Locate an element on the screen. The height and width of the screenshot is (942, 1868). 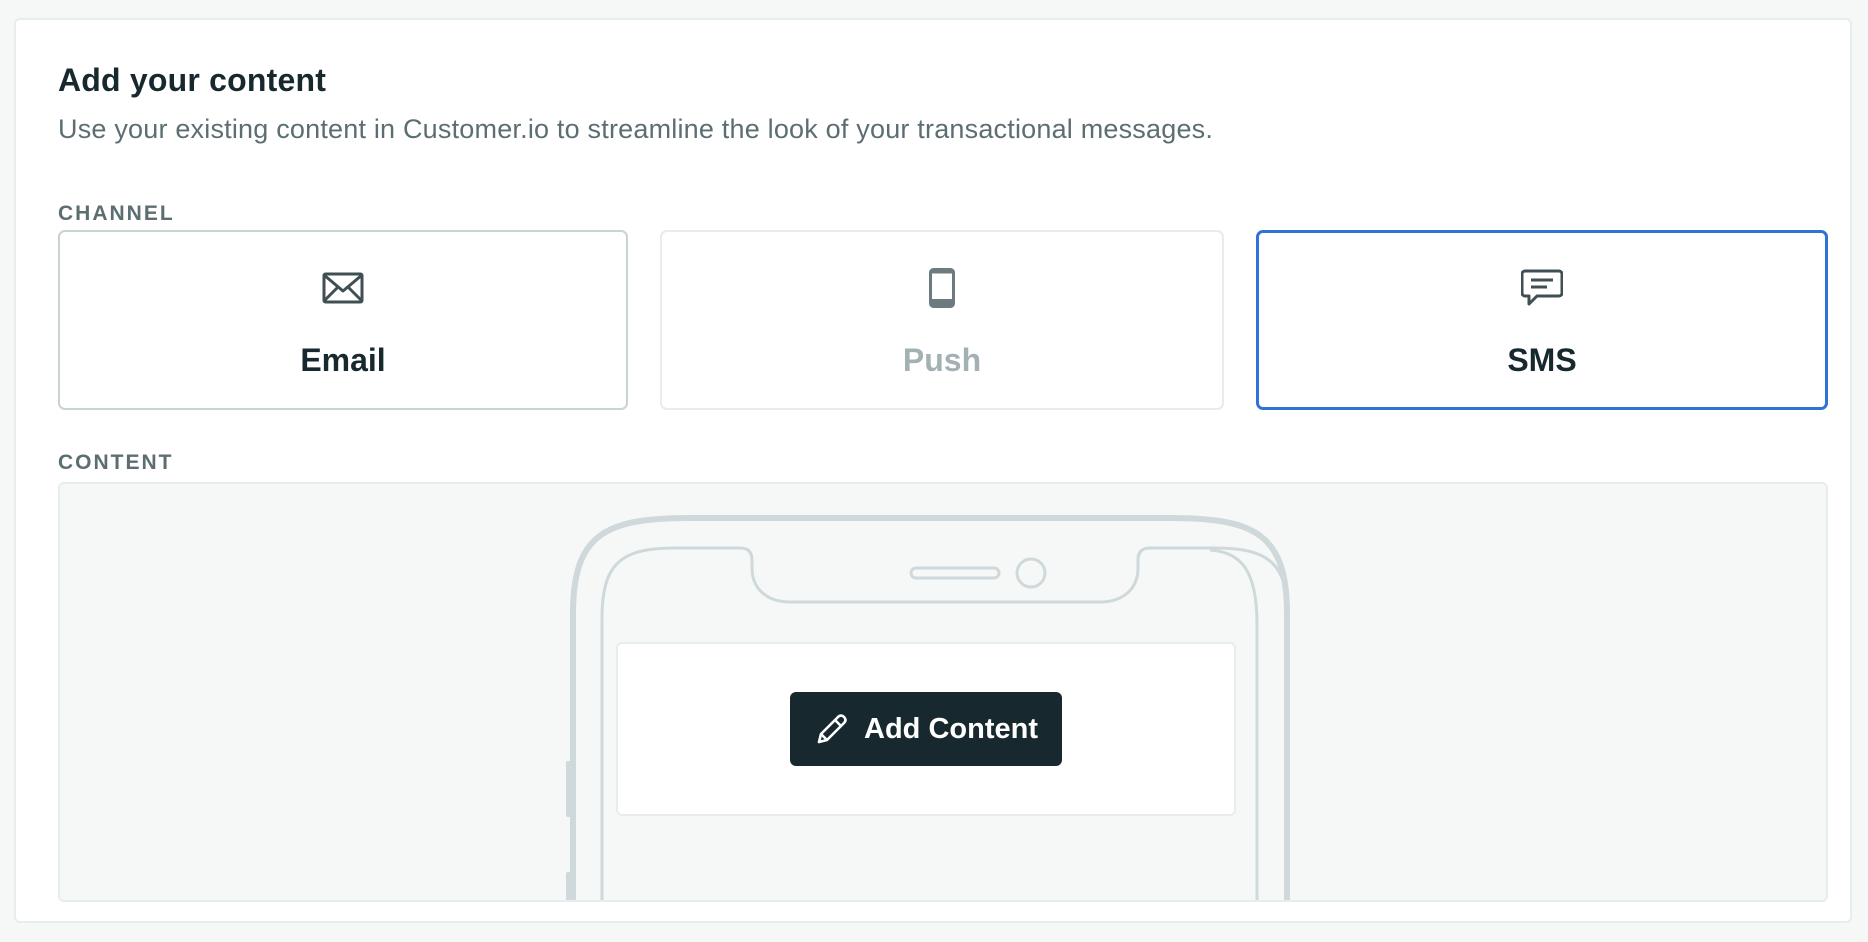
phone-screen-panel: Add Content is located at coordinates (926, 729).